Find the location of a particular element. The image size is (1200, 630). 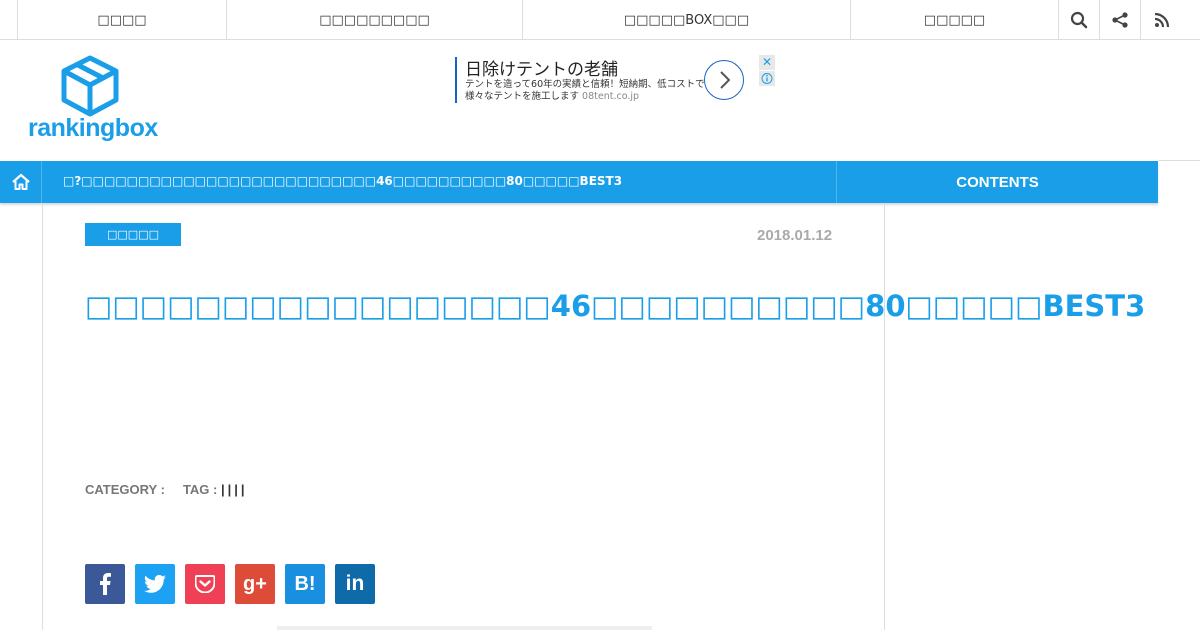

search-button is located at coordinates (1079, 20).